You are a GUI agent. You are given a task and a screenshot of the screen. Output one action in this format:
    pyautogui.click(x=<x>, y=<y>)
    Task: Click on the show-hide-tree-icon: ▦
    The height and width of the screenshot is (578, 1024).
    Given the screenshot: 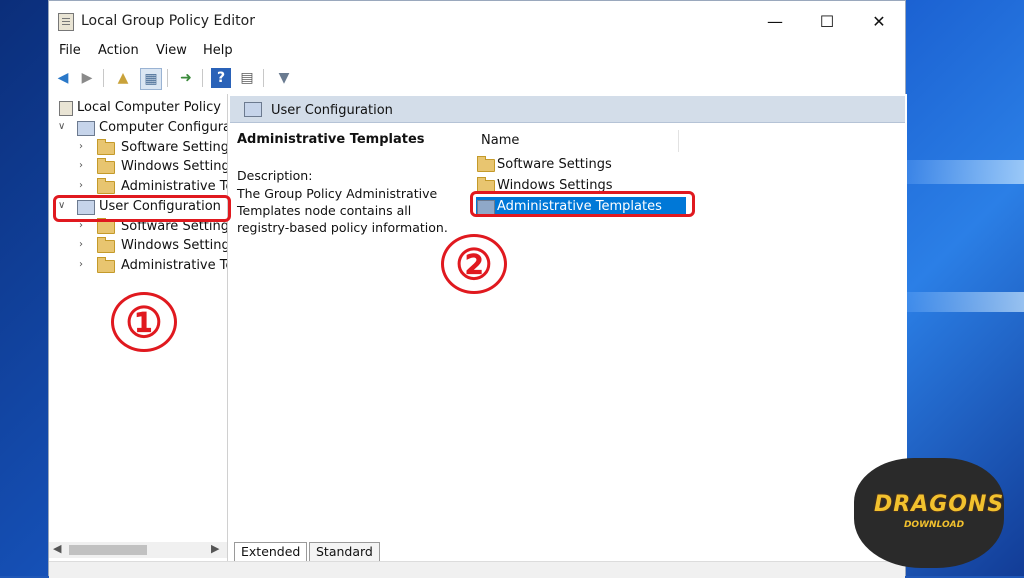 What is the action you would take?
    pyautogui.click(x=151, y=79)
    